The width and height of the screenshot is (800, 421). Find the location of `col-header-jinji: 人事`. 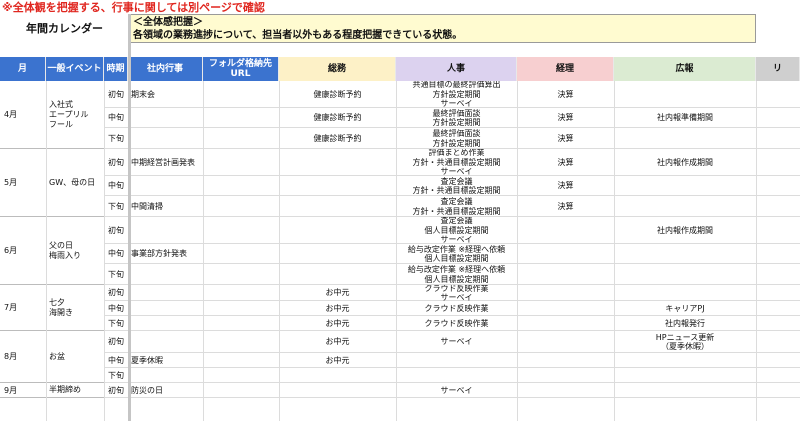

col-header-jinji: 人事 is located at coordinates (456, 69).